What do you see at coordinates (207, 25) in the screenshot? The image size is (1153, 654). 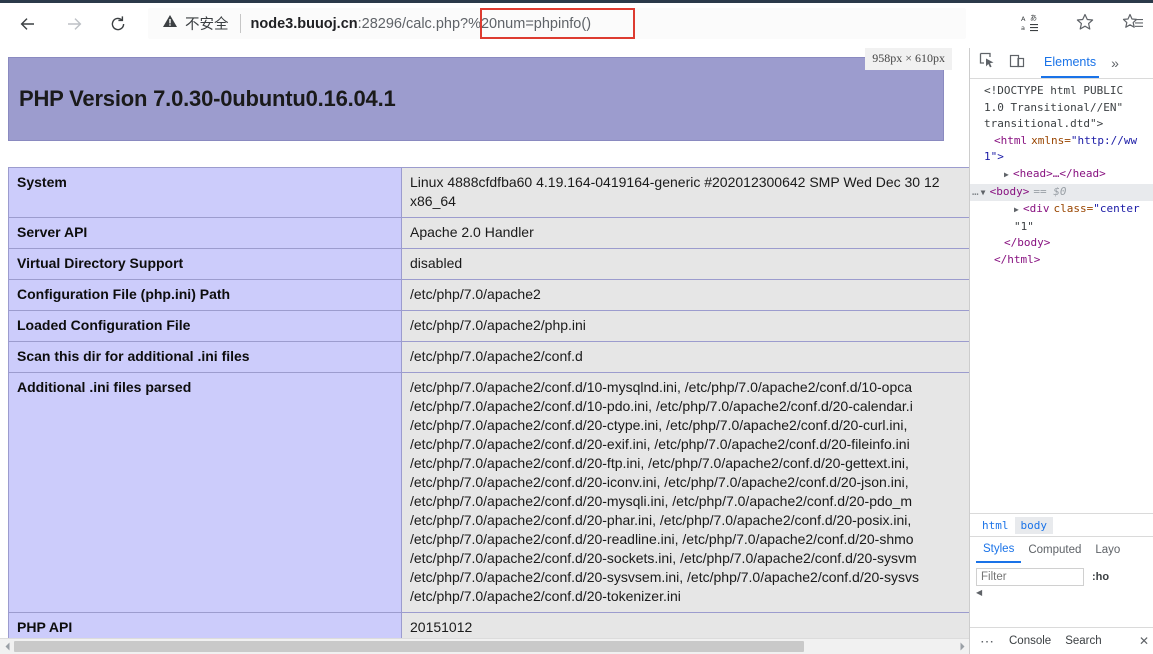 I see `security-status-label: 不安全` at bounding box center [207, 25].